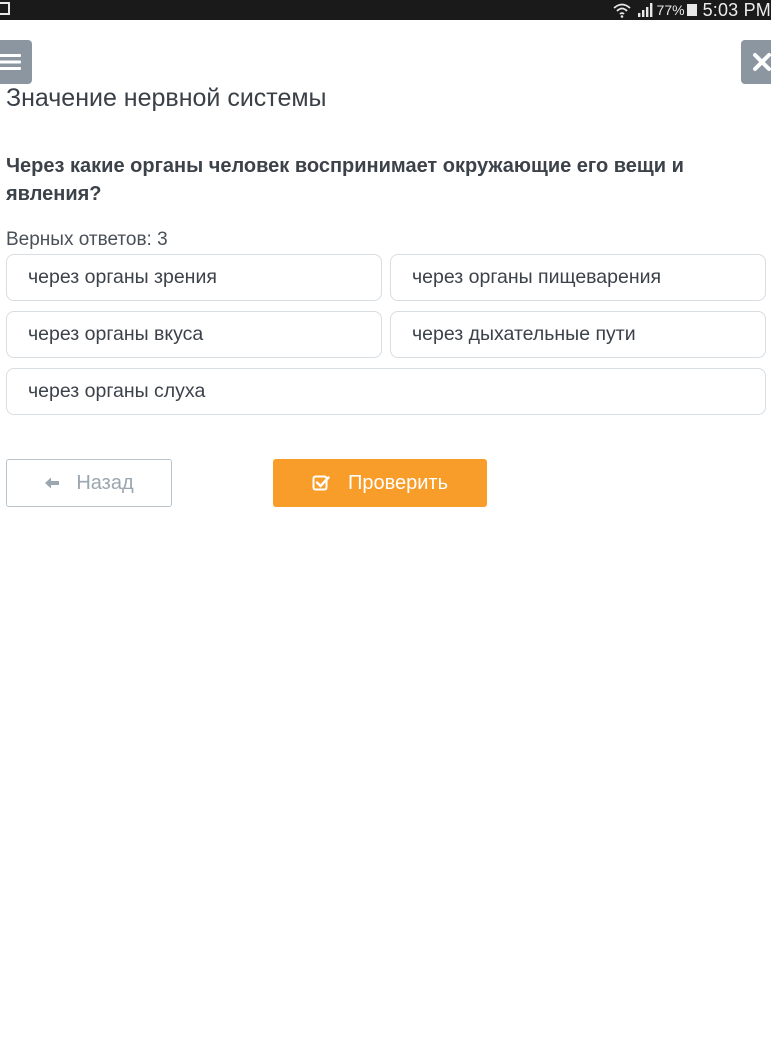  I want to click on correct-answers-hint: Верных ответов: 3, so click(87, 239).